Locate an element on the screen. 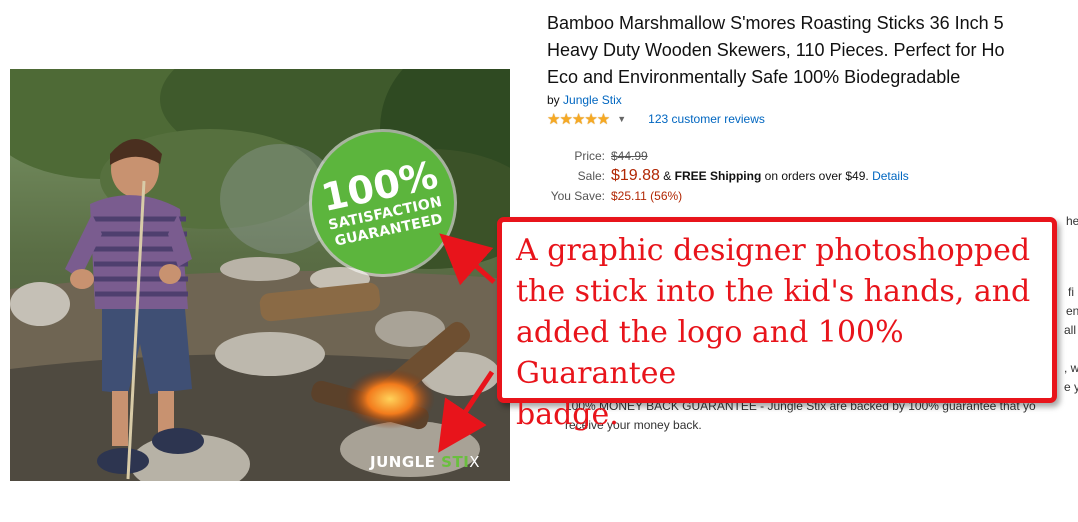 The image size is (1078, 522). callout-line-3: added the logo and 100% Guarantee is located at coordinates (710, 353).